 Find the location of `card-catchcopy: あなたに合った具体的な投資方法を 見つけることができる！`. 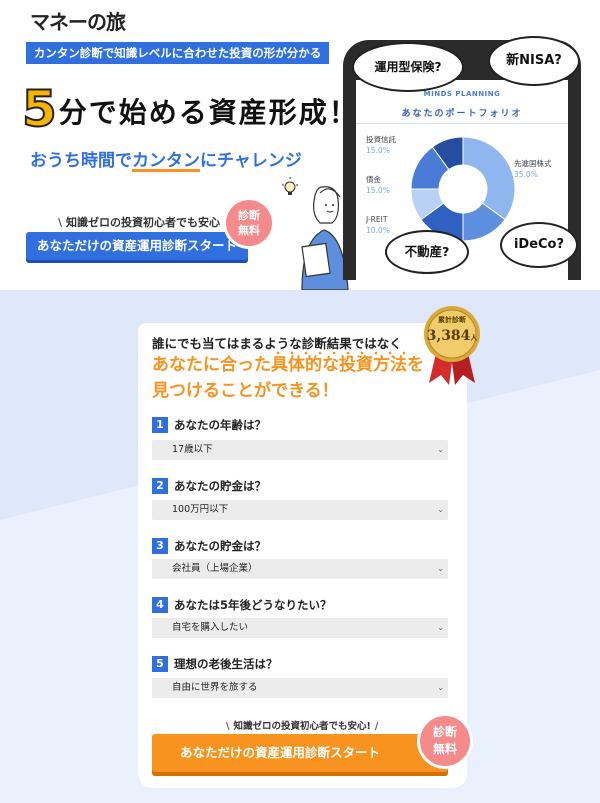

card-catchcopy: あなたに合った具体的な投資方法を 見つけることができる！ is located at coordinates (297, 377).